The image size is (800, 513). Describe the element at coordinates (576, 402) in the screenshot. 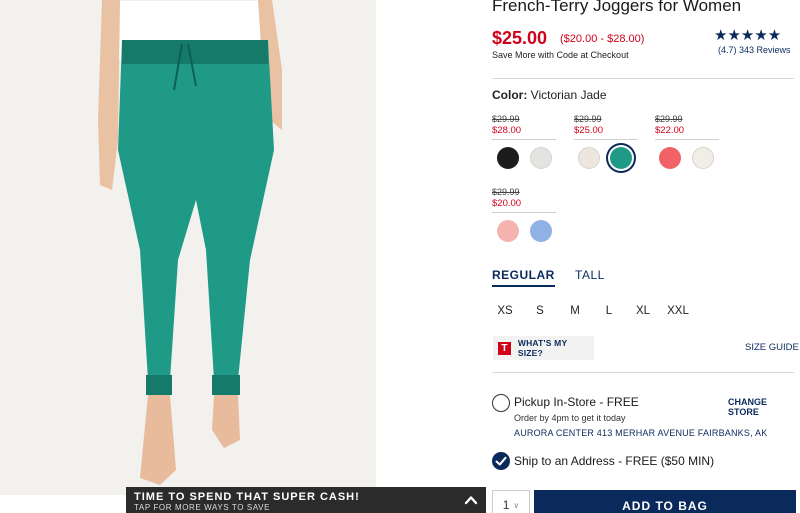

I see `pickup-label: Pickup In-Store - FREE` at that location.